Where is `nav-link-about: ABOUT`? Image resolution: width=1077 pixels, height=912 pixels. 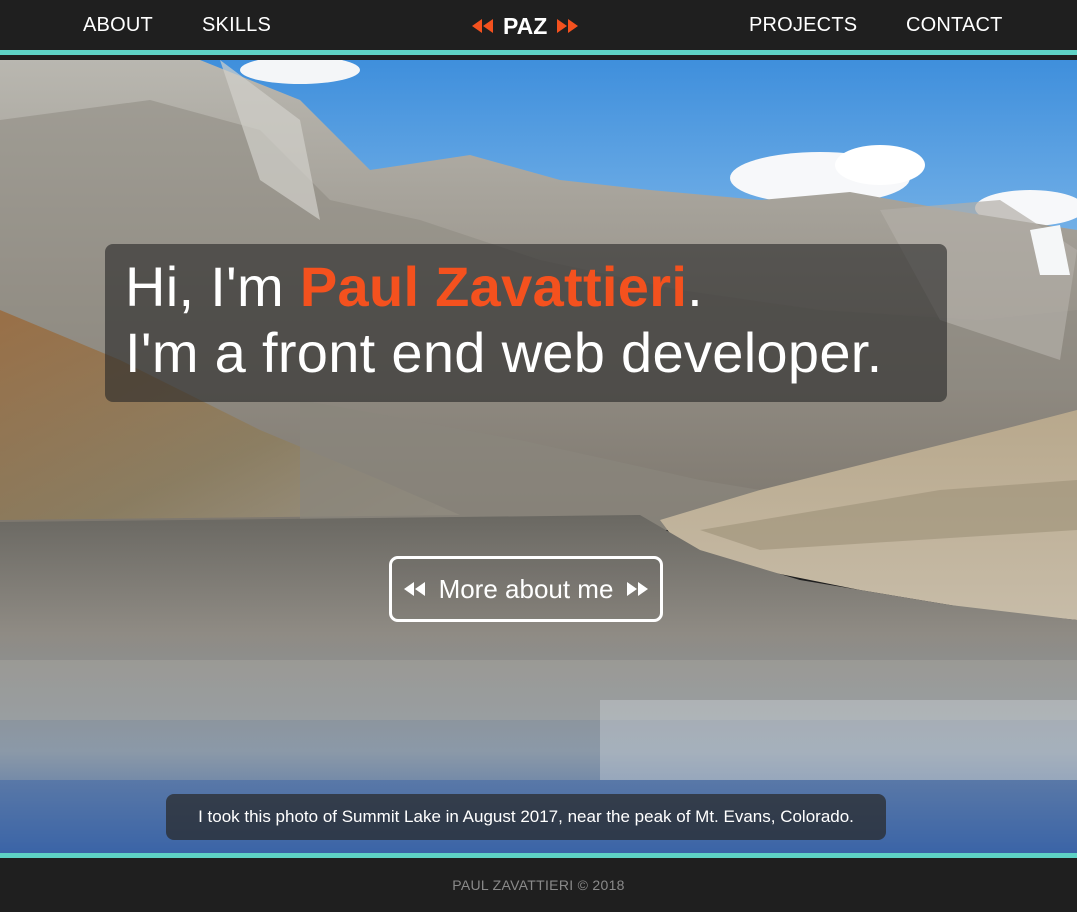
nav-link-about: ABOUT is located at coordinates (118, 25).